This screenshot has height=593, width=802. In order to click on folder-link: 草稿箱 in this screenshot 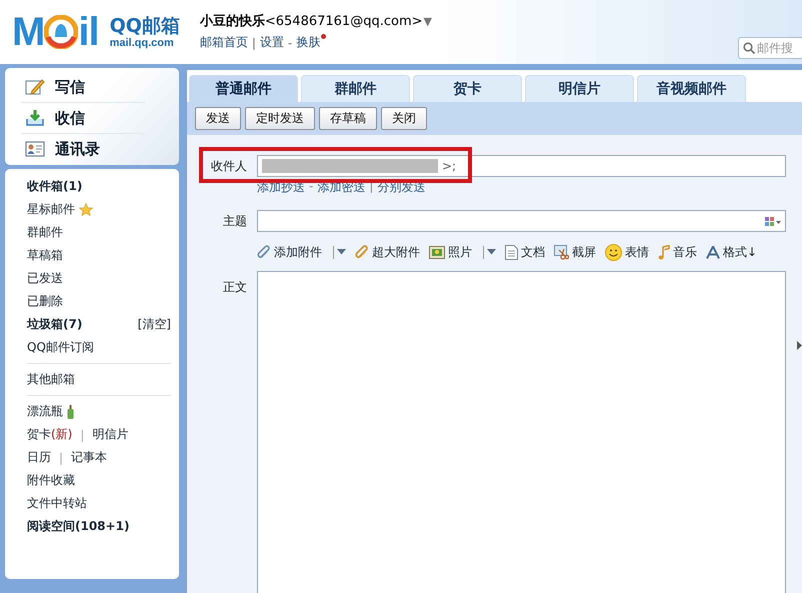, I will do `click(45, 255)`.